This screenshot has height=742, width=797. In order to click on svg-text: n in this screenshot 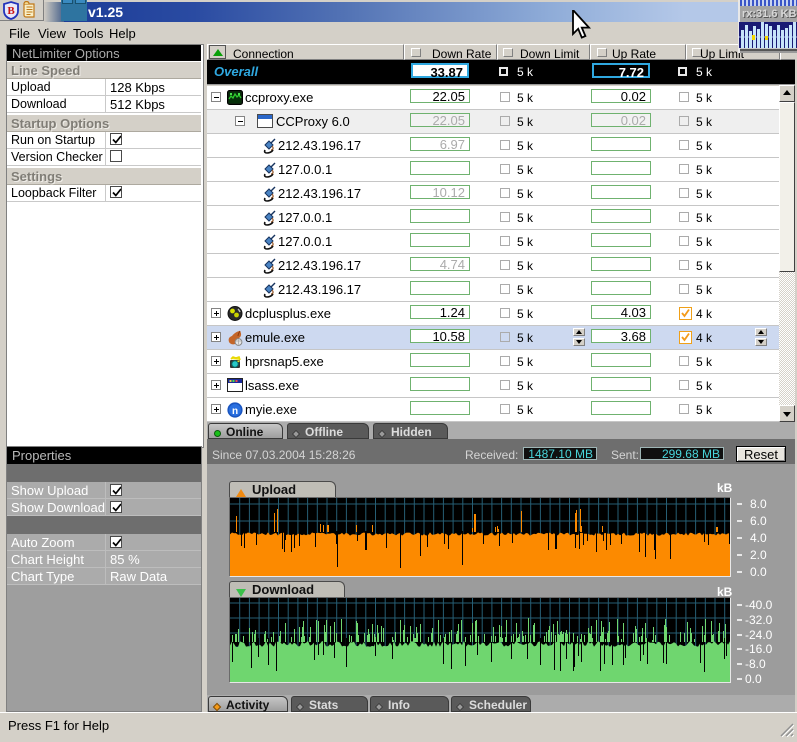, I will do `click(235, 411)`.